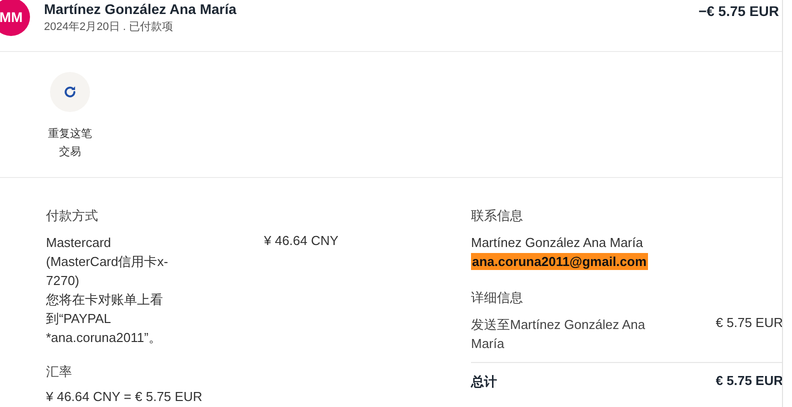  What do you see at coordinates (15, 18) in the screenshot?
I see `avatar: MM` at bounding box center [15, 18].